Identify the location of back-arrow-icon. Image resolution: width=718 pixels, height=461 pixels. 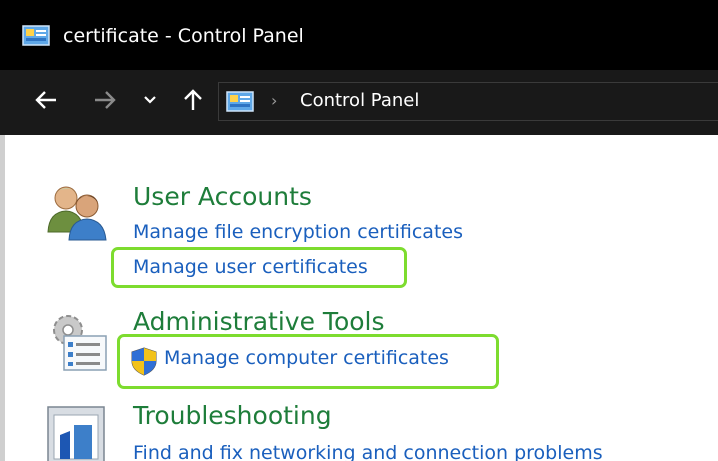
(46, 100).